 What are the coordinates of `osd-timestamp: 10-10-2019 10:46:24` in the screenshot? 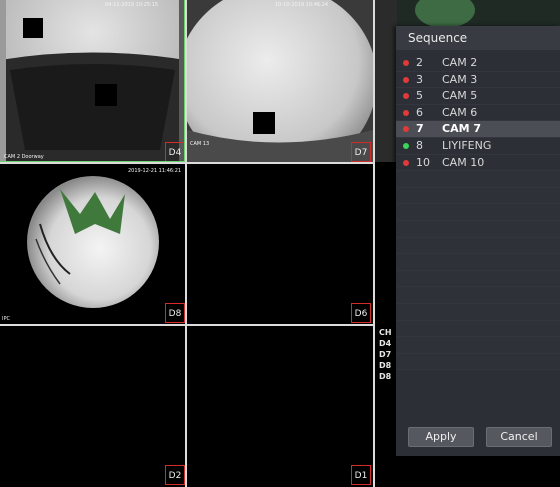 It's located at (302, 5).